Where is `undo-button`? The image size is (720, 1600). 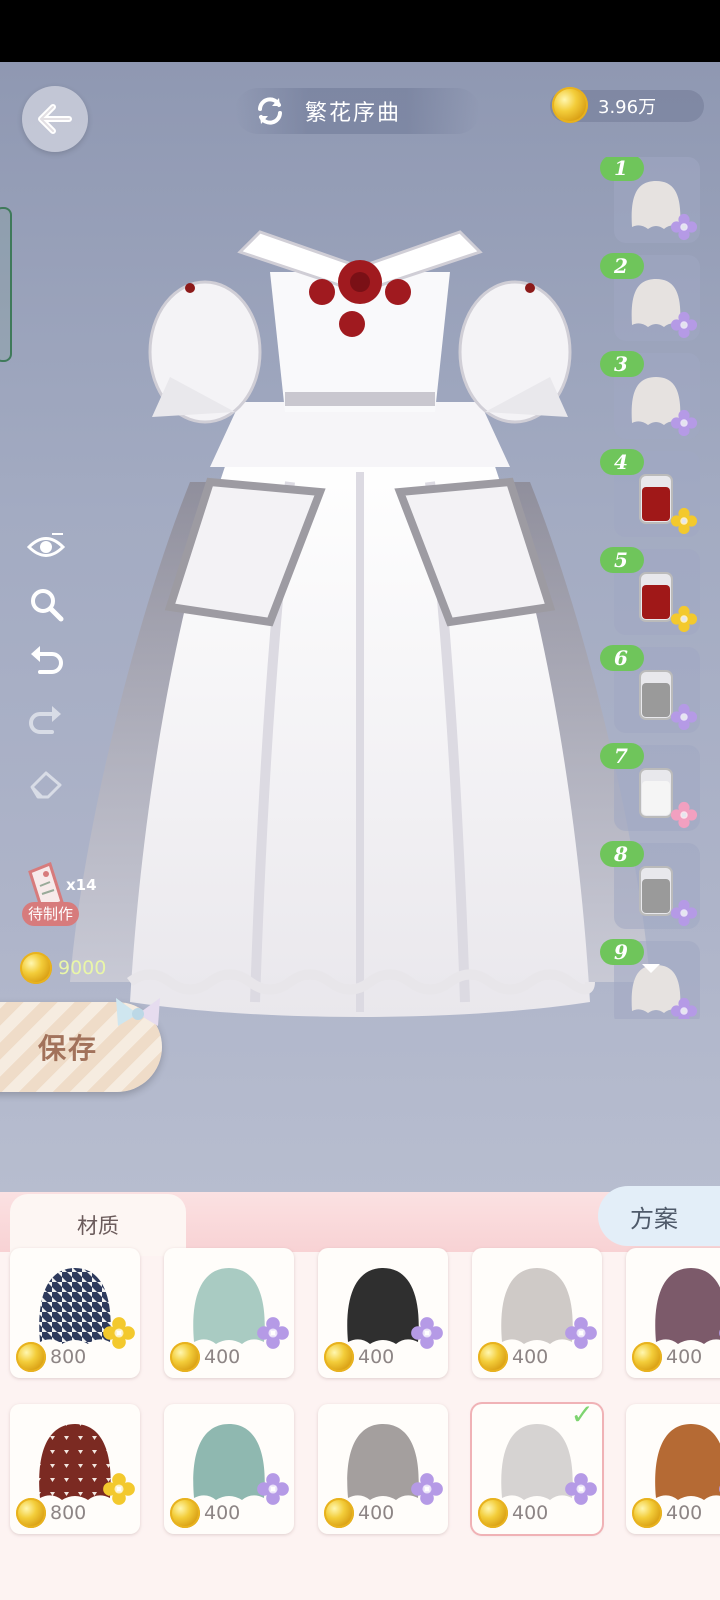
undo-button is located at coordinates (46, 660).